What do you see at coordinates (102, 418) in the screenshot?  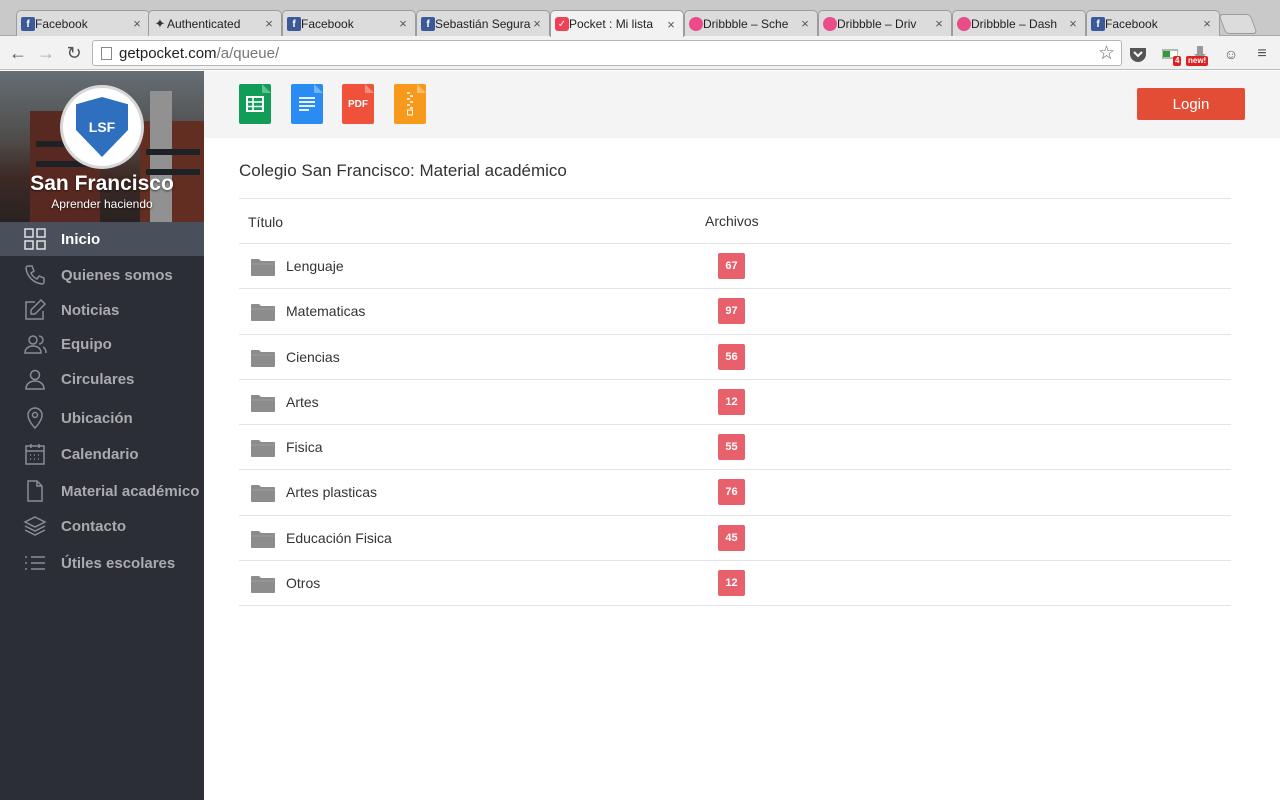 I see `sidebar-item-ubicacion: Ubicación` at bounding box center [102, 418].